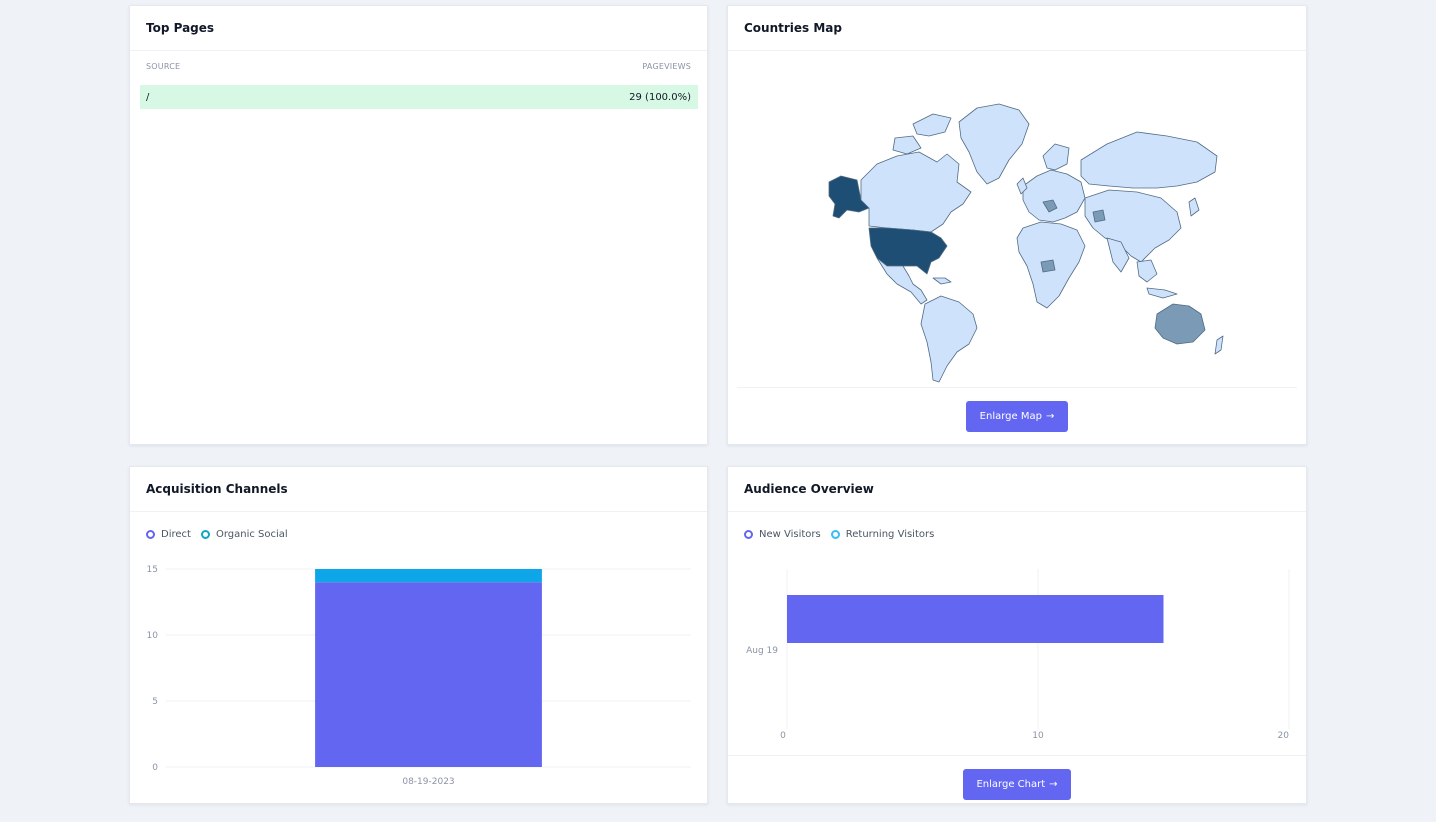  Describe the element at coordinates (180, 28) in the screenshot. I see `top-pages-title: Top Pages` at that location.